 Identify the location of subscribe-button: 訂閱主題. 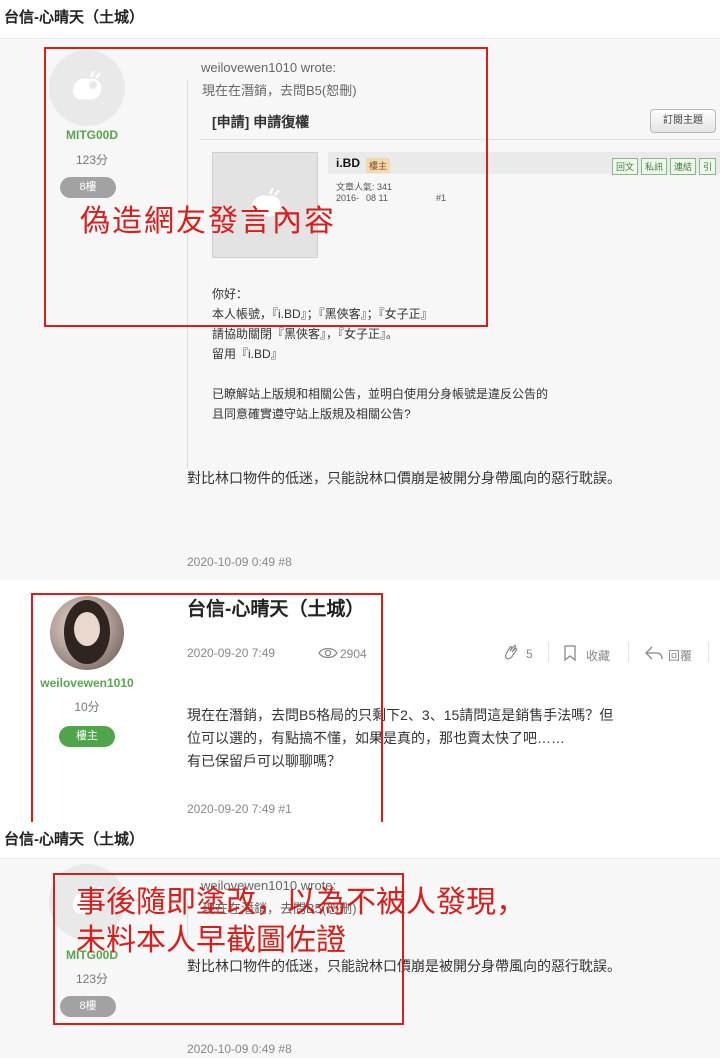
(683, 121).